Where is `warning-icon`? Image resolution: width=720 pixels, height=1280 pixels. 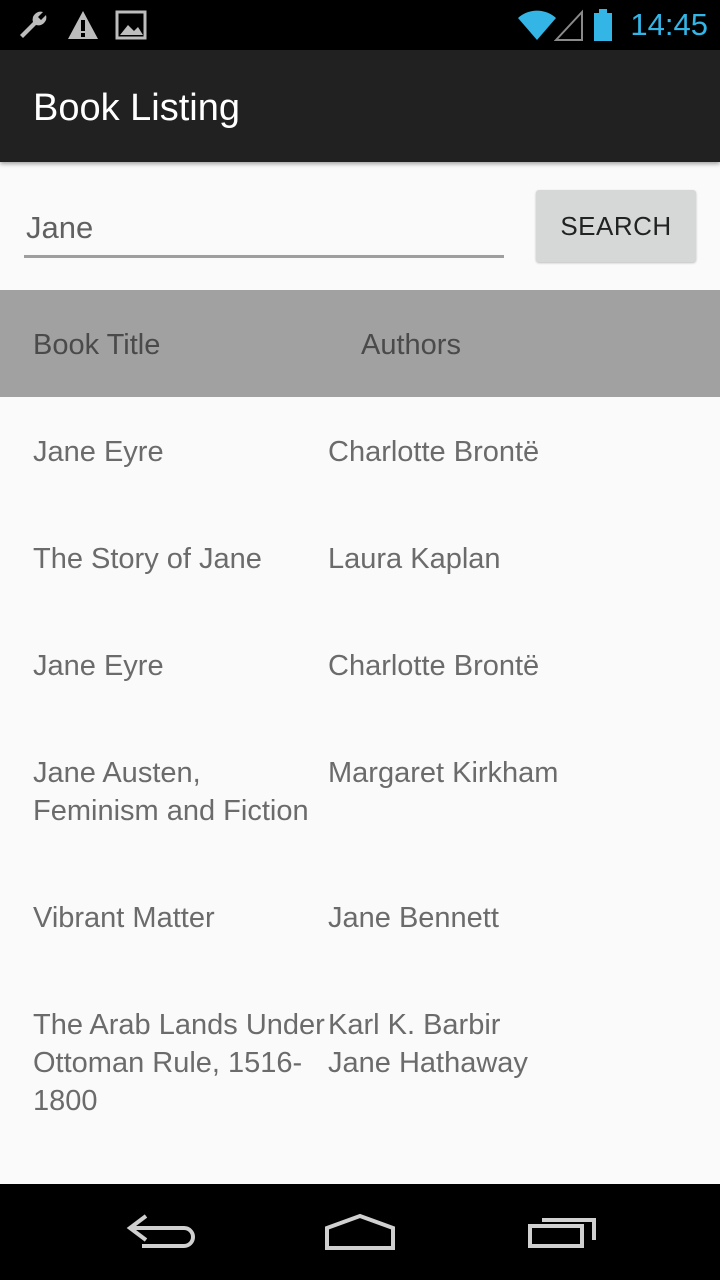
warning-icon is located at coordinates (83, 25).